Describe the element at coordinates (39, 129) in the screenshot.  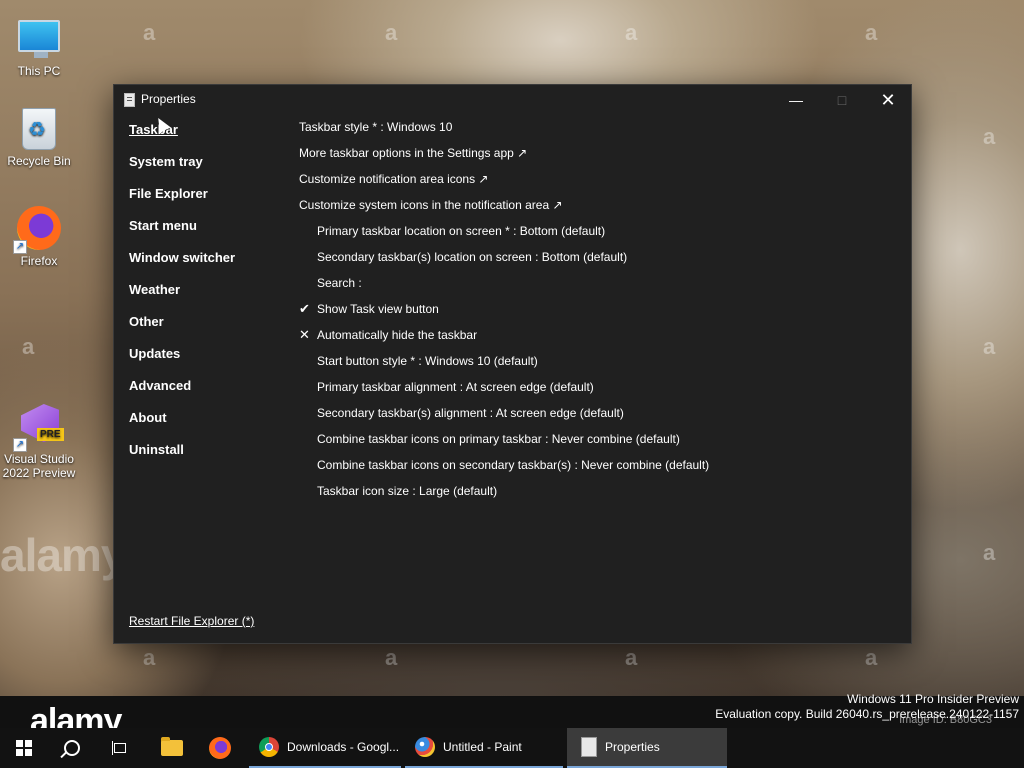
I see `recycle-bin-icon: ♻` at that location.